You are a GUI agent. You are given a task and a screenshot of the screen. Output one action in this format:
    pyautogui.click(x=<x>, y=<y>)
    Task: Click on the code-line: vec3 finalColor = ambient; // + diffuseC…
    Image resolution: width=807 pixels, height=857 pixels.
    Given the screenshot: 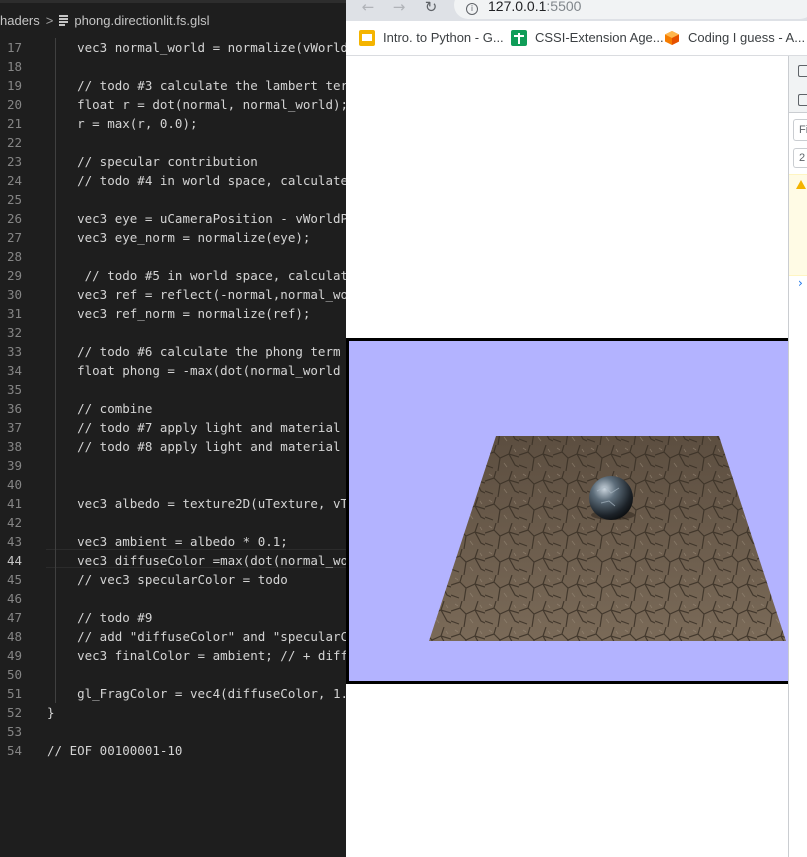 What is the action you would take?
    pyautogui.click(x=196, y=655)
    